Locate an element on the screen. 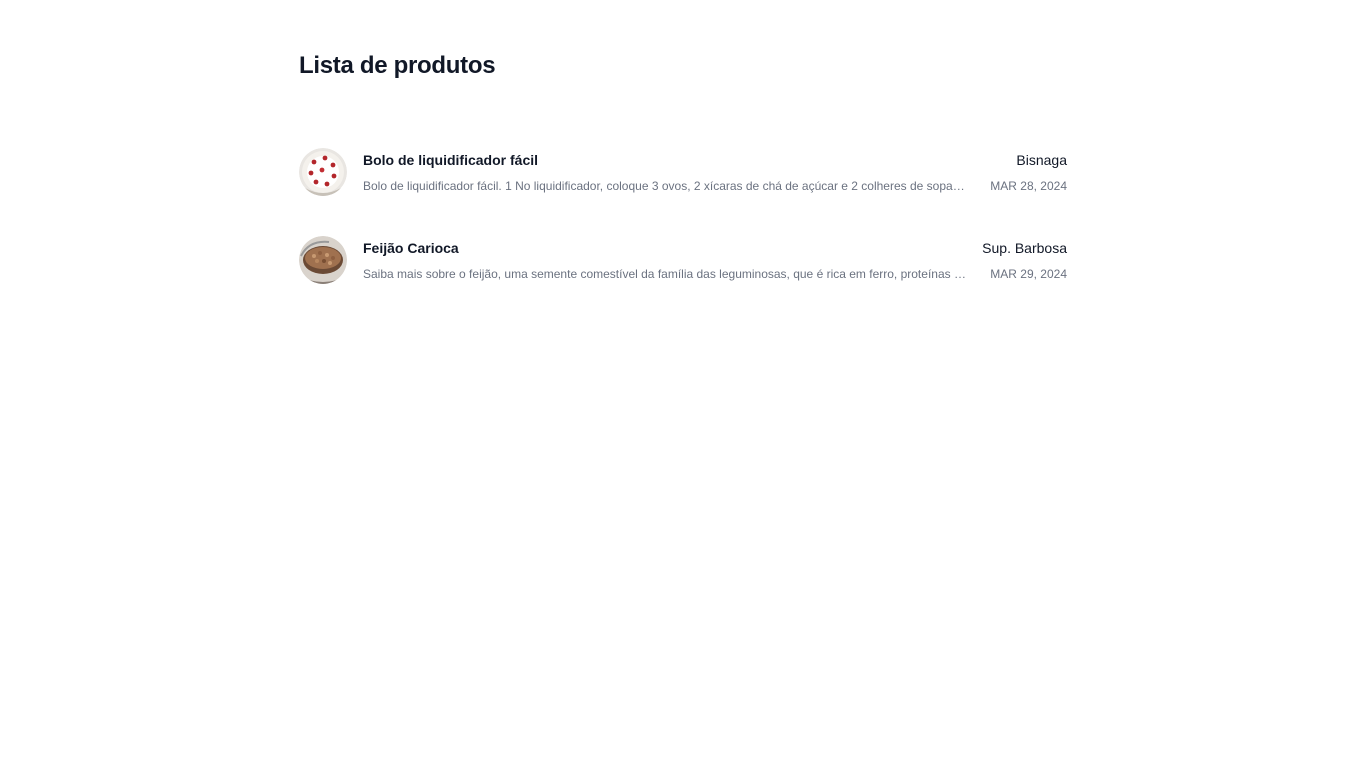  product-date: MAR 28, 2024 is located at coordinates (1028, 186).